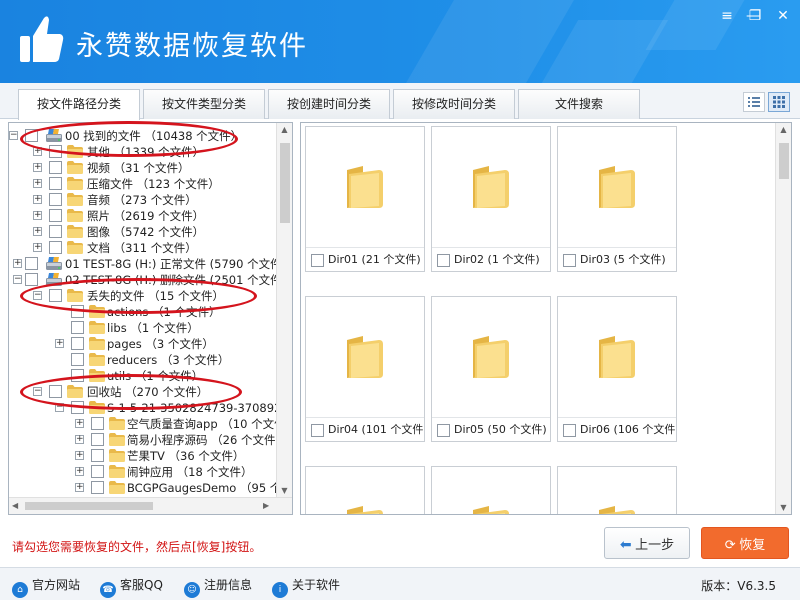 The width and height of the screenshot is (800, 600). I want to click on tree-node-label: libs （1 个文件）, so click(153, 328).